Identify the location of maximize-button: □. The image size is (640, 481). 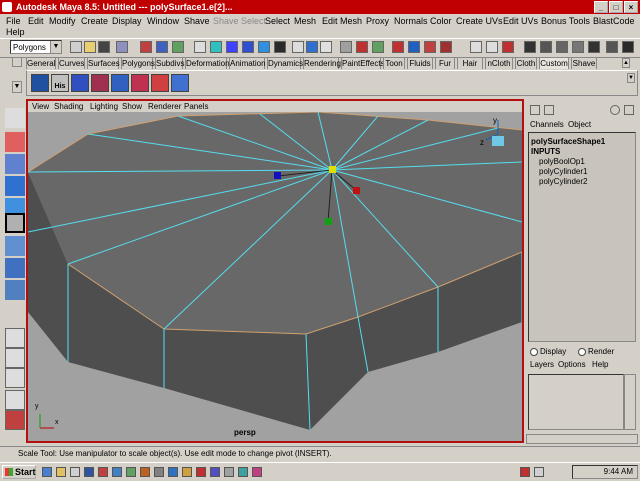
(616, 7).